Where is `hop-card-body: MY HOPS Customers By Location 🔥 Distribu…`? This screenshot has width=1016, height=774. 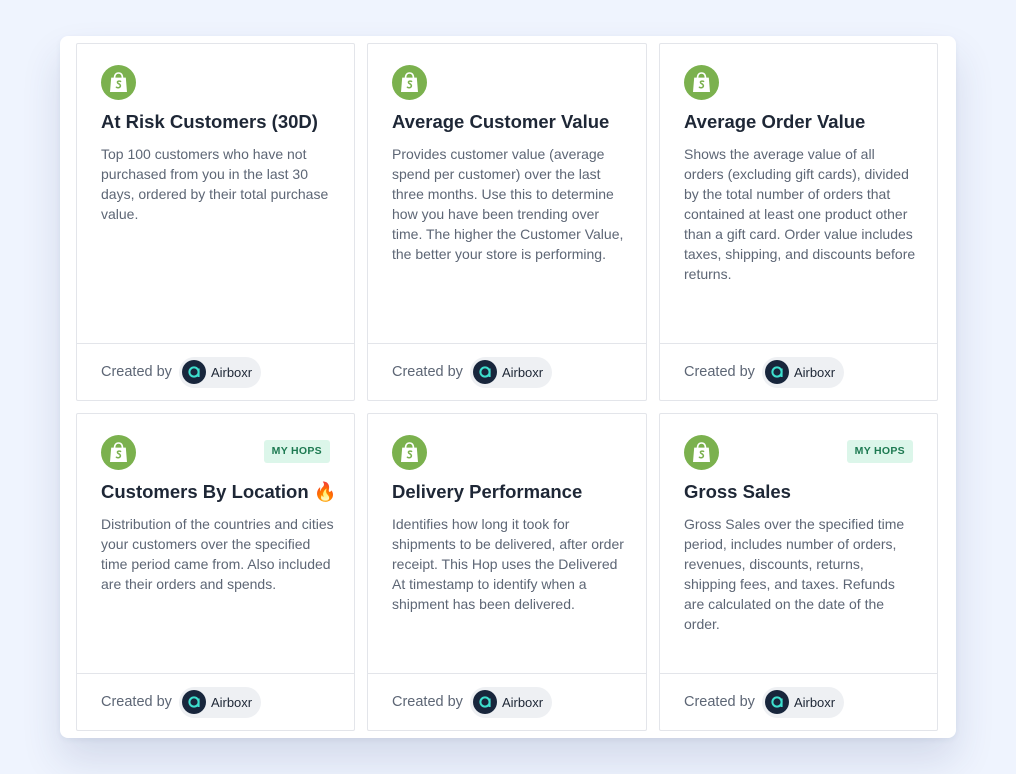
hop-card-body: MY HOPS Customers By Location 🔥 Distribu… is located at coordinates (215, 544).